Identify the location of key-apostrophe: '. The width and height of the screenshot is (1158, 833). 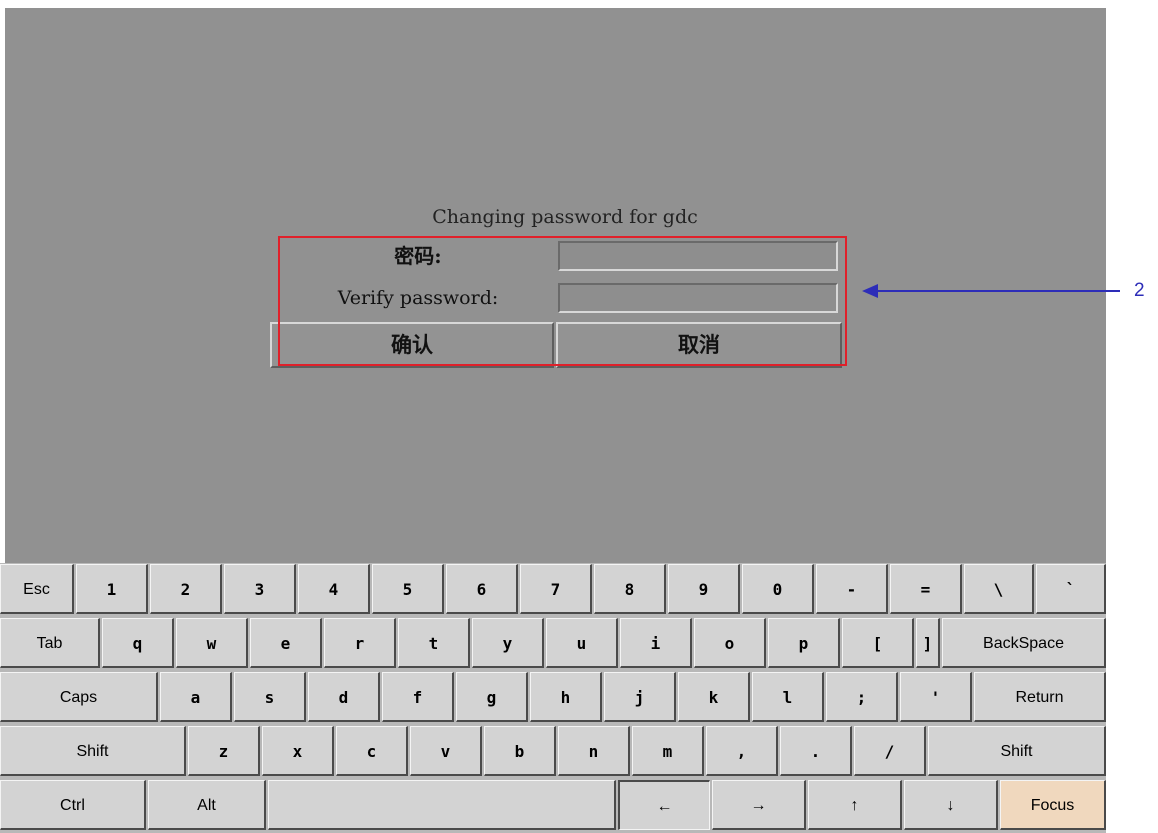
(936, 697).